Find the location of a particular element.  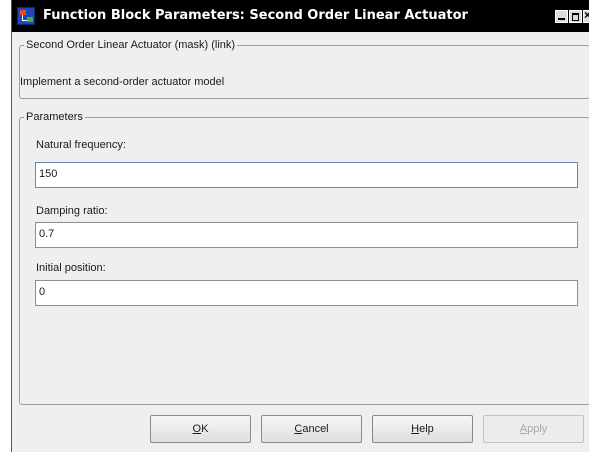

damping-ratio-field: 0.7 is located at coordinates (306, 235).